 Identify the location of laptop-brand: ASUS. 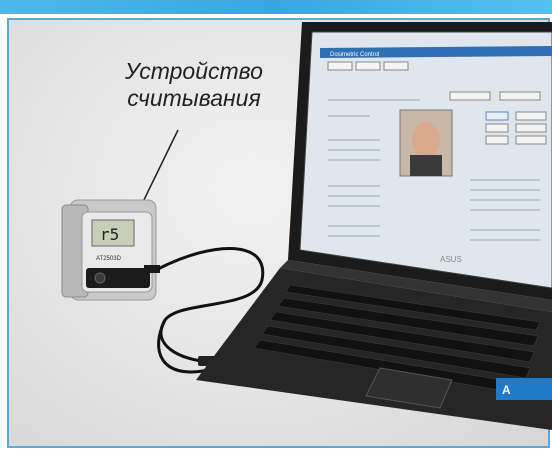
(451, 259).